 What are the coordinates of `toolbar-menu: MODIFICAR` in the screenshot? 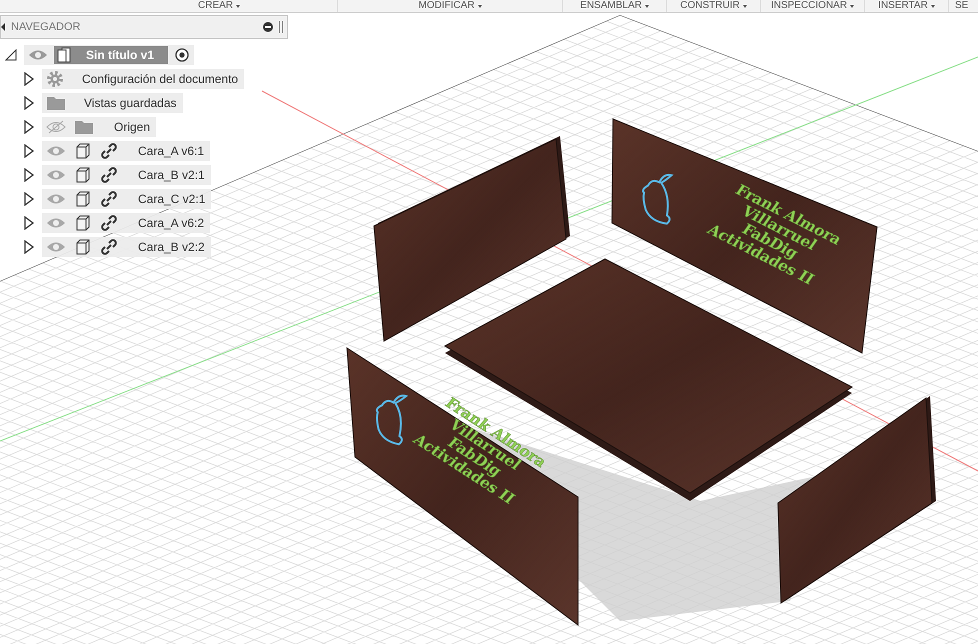 It's located at (450, 6).